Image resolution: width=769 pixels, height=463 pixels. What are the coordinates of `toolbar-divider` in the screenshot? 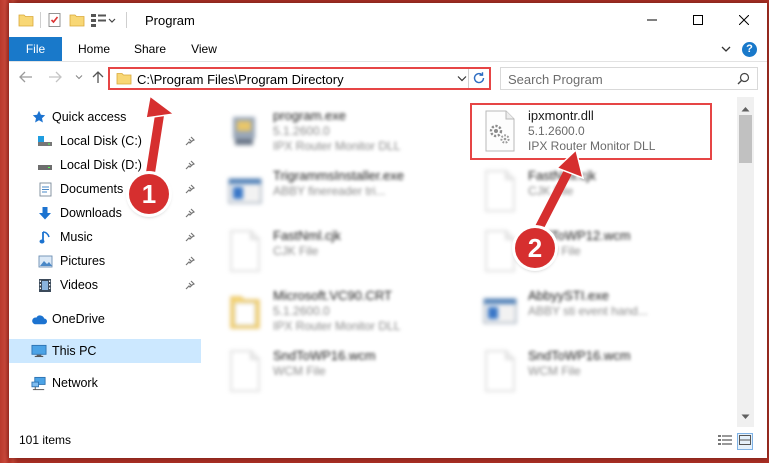 It's located at (40, 20).